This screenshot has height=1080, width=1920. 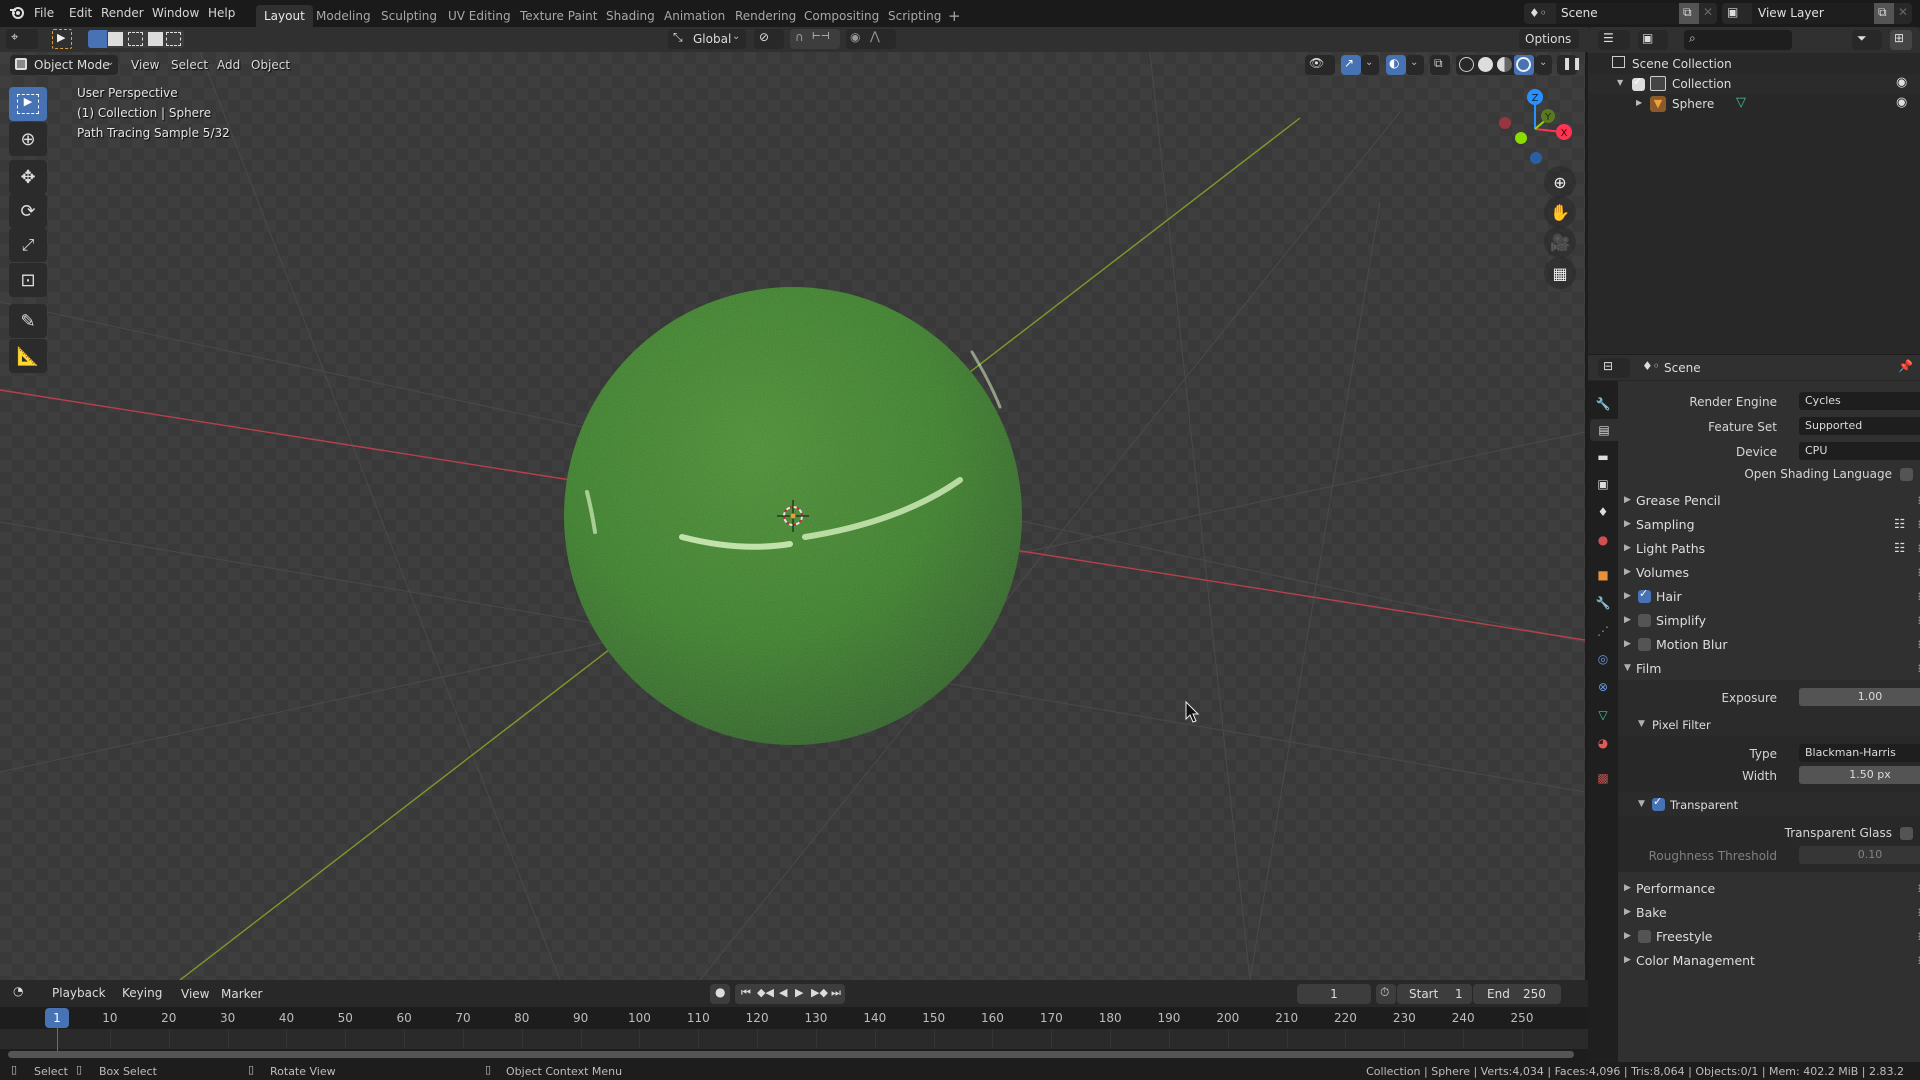 I want to click on disclosure-triangle-icon: ▼, so click(x=1620, y=82).